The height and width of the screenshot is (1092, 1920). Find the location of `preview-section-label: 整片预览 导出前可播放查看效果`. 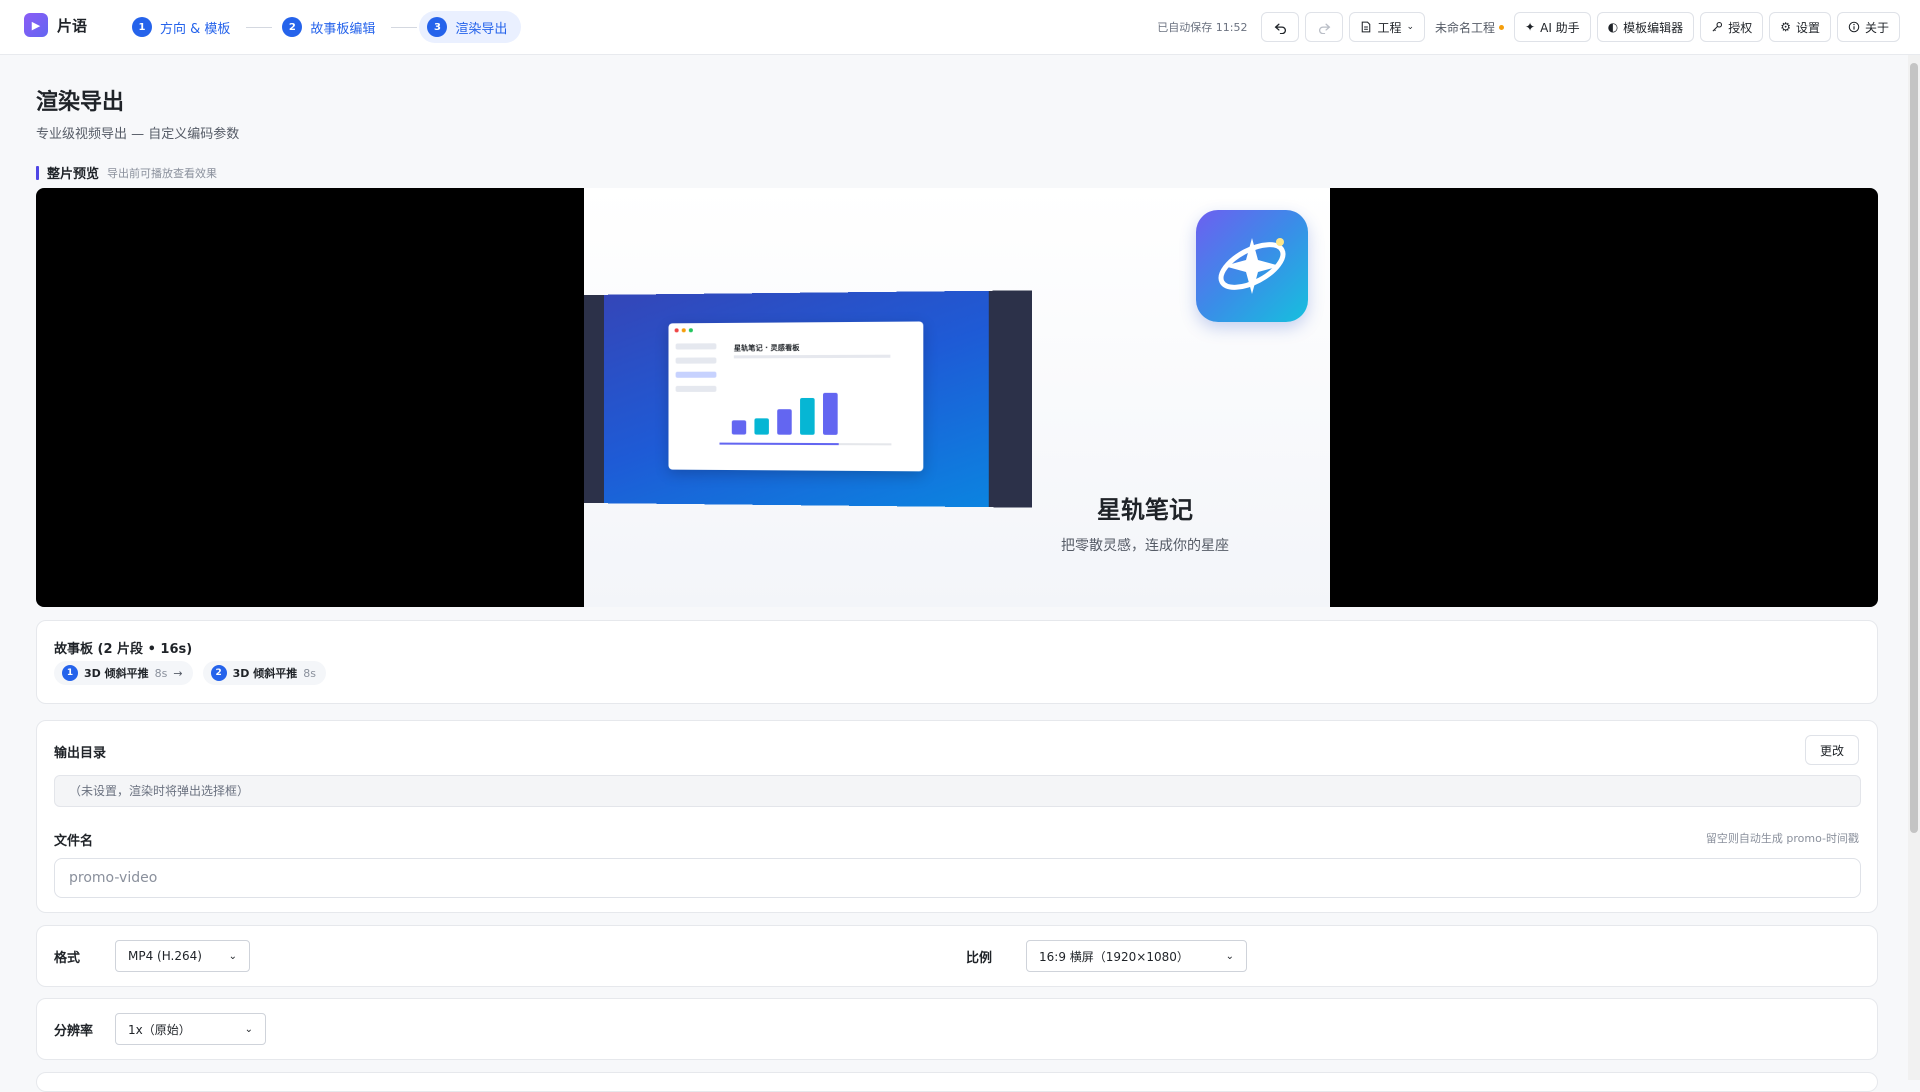

preview-section-label: 整片预览 导出前可播放查看效果 is located at coordinates (126, 172).